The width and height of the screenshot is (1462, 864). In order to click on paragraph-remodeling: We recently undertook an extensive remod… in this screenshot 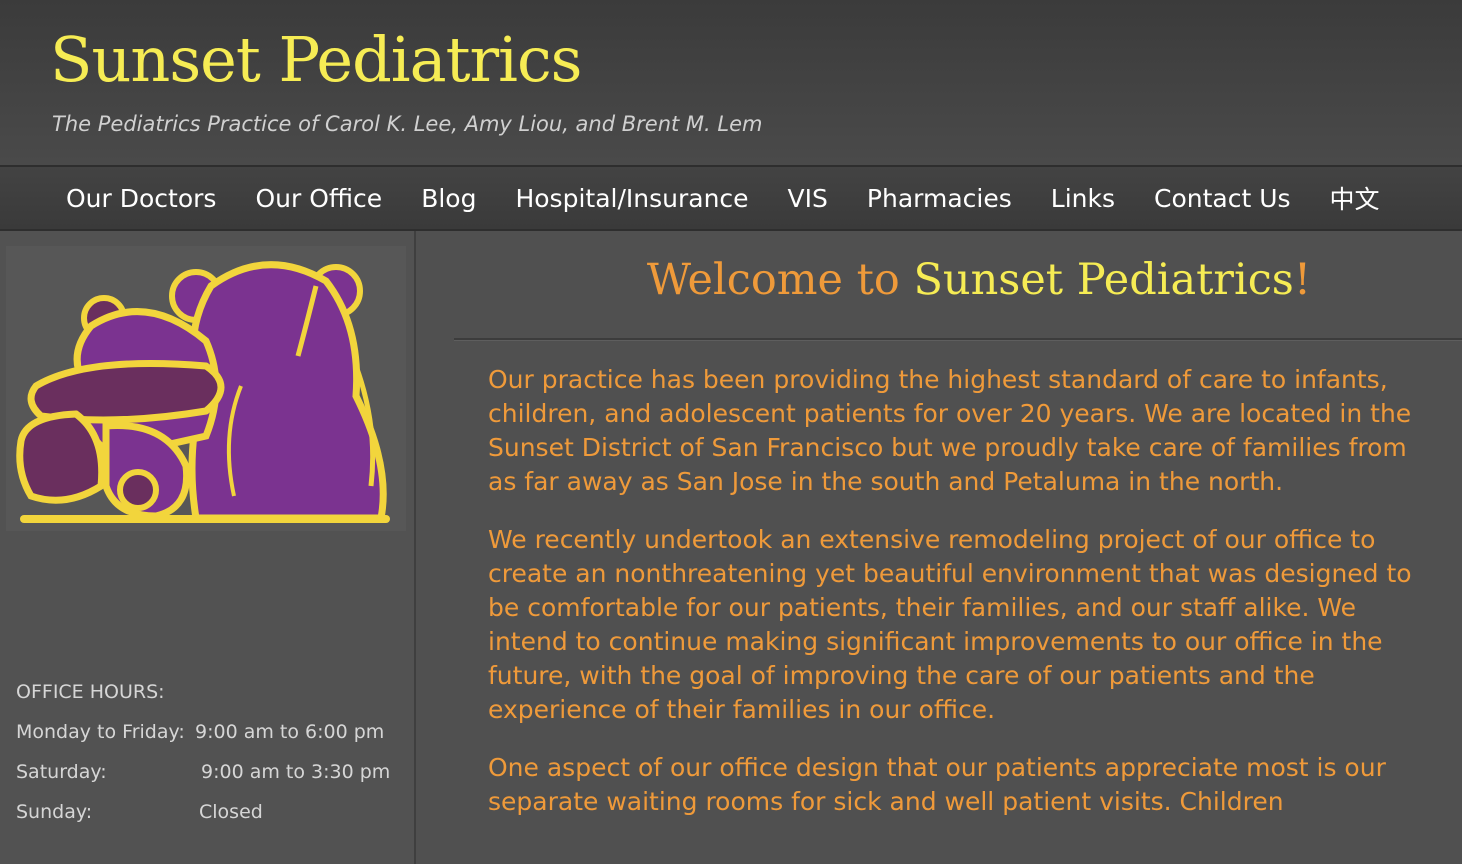, I will do `click(950, 624)`.